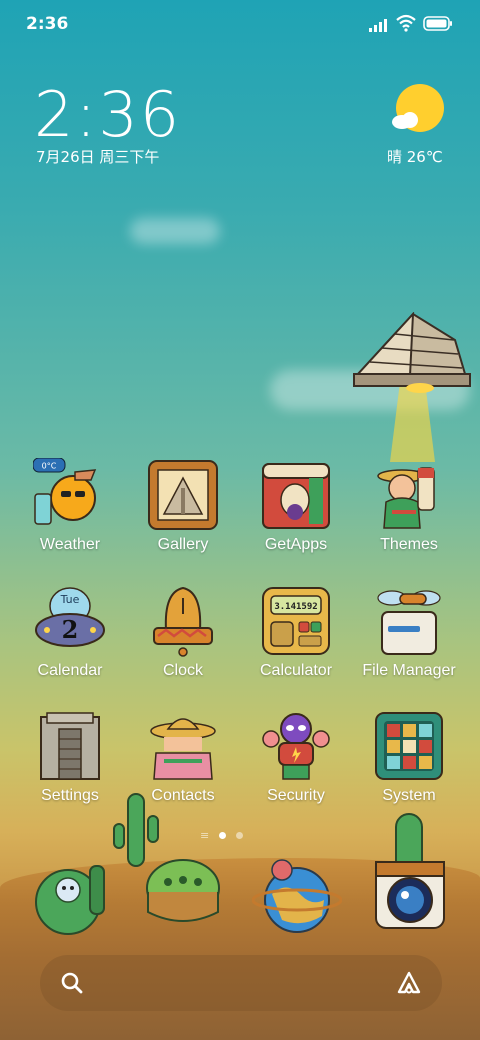 The height and width of the screenshot is (1040, 480). Describe the element at coordinates (222, 835) in the screenshot. I see `page-dot-active` at that location.